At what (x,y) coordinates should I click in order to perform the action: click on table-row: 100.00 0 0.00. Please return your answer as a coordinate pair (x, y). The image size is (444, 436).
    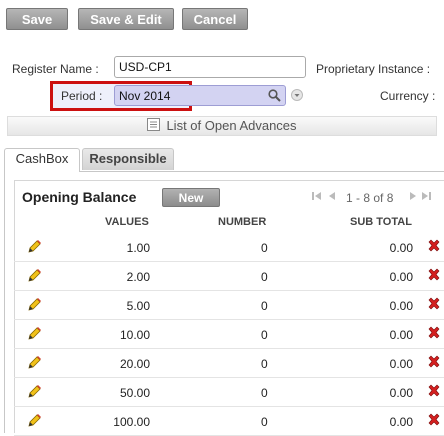
    Looking at the image, I should click on (229, 421).